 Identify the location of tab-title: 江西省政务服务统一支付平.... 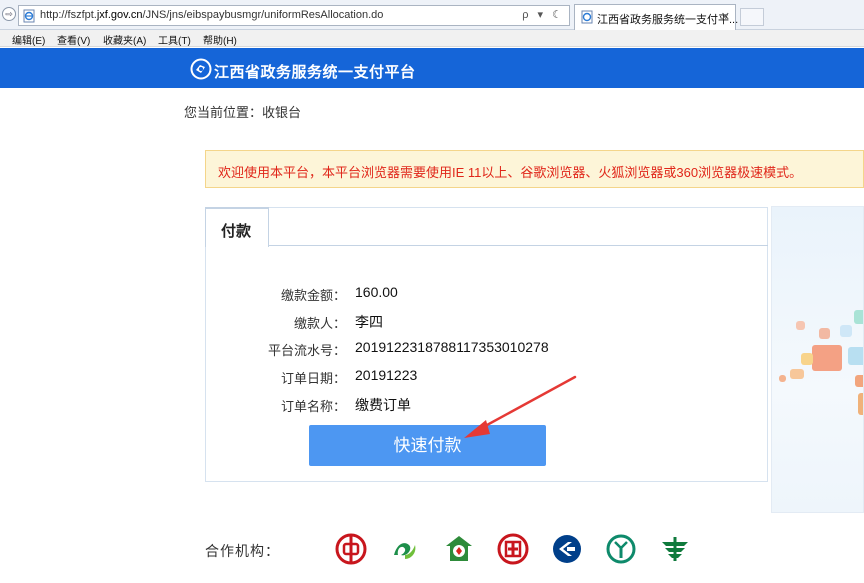
(668, 20).